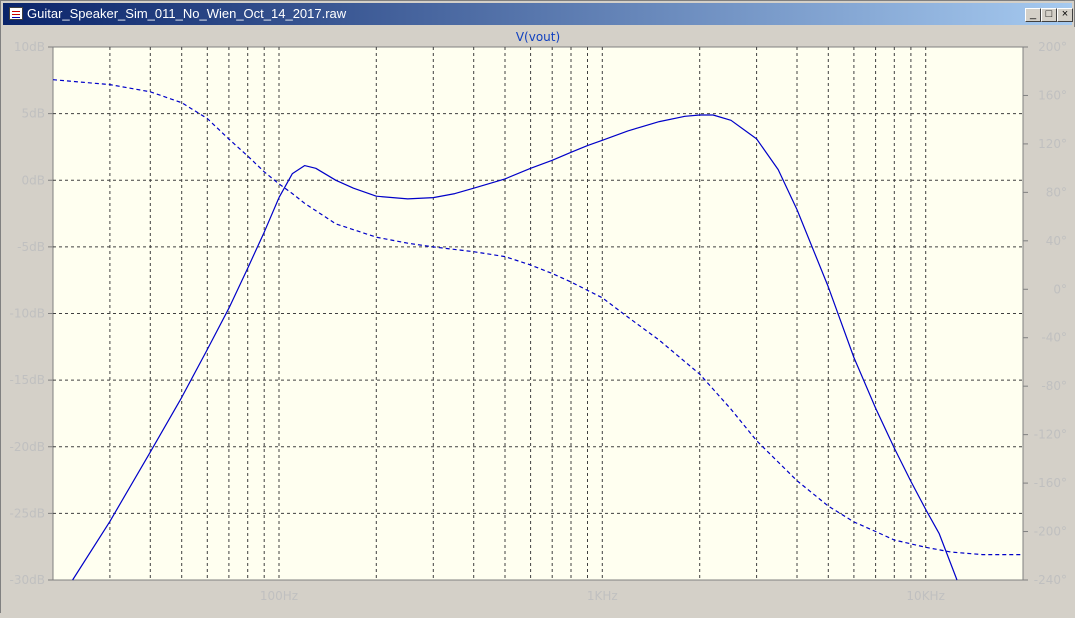 The height and width of the screenshot is (618, 1075). I want to click on y-right-tick-label: 160°, so click(1052, 95).